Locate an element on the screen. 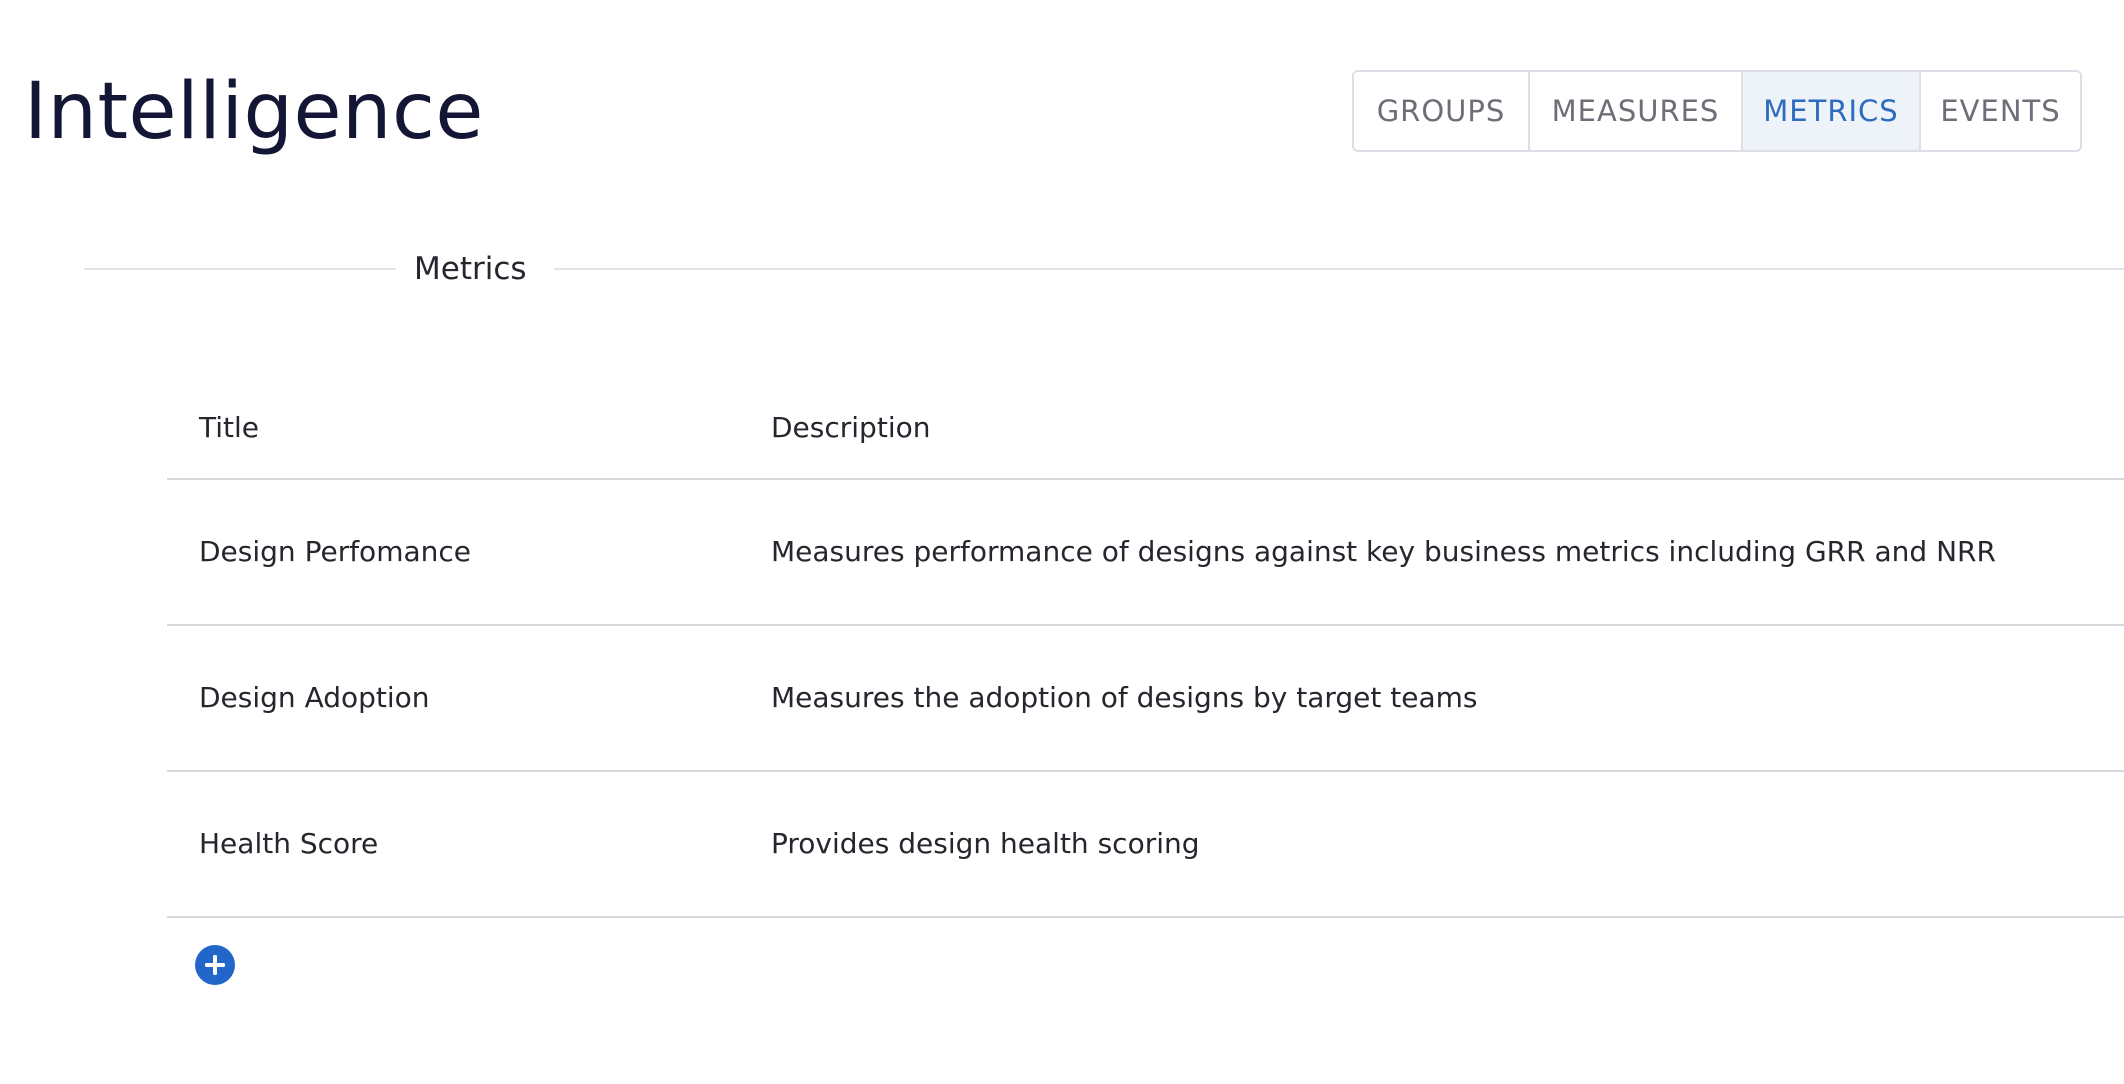 The image size is (2124, 1084). tab-groups: GROUPS is located at coordinates (1441, 111).